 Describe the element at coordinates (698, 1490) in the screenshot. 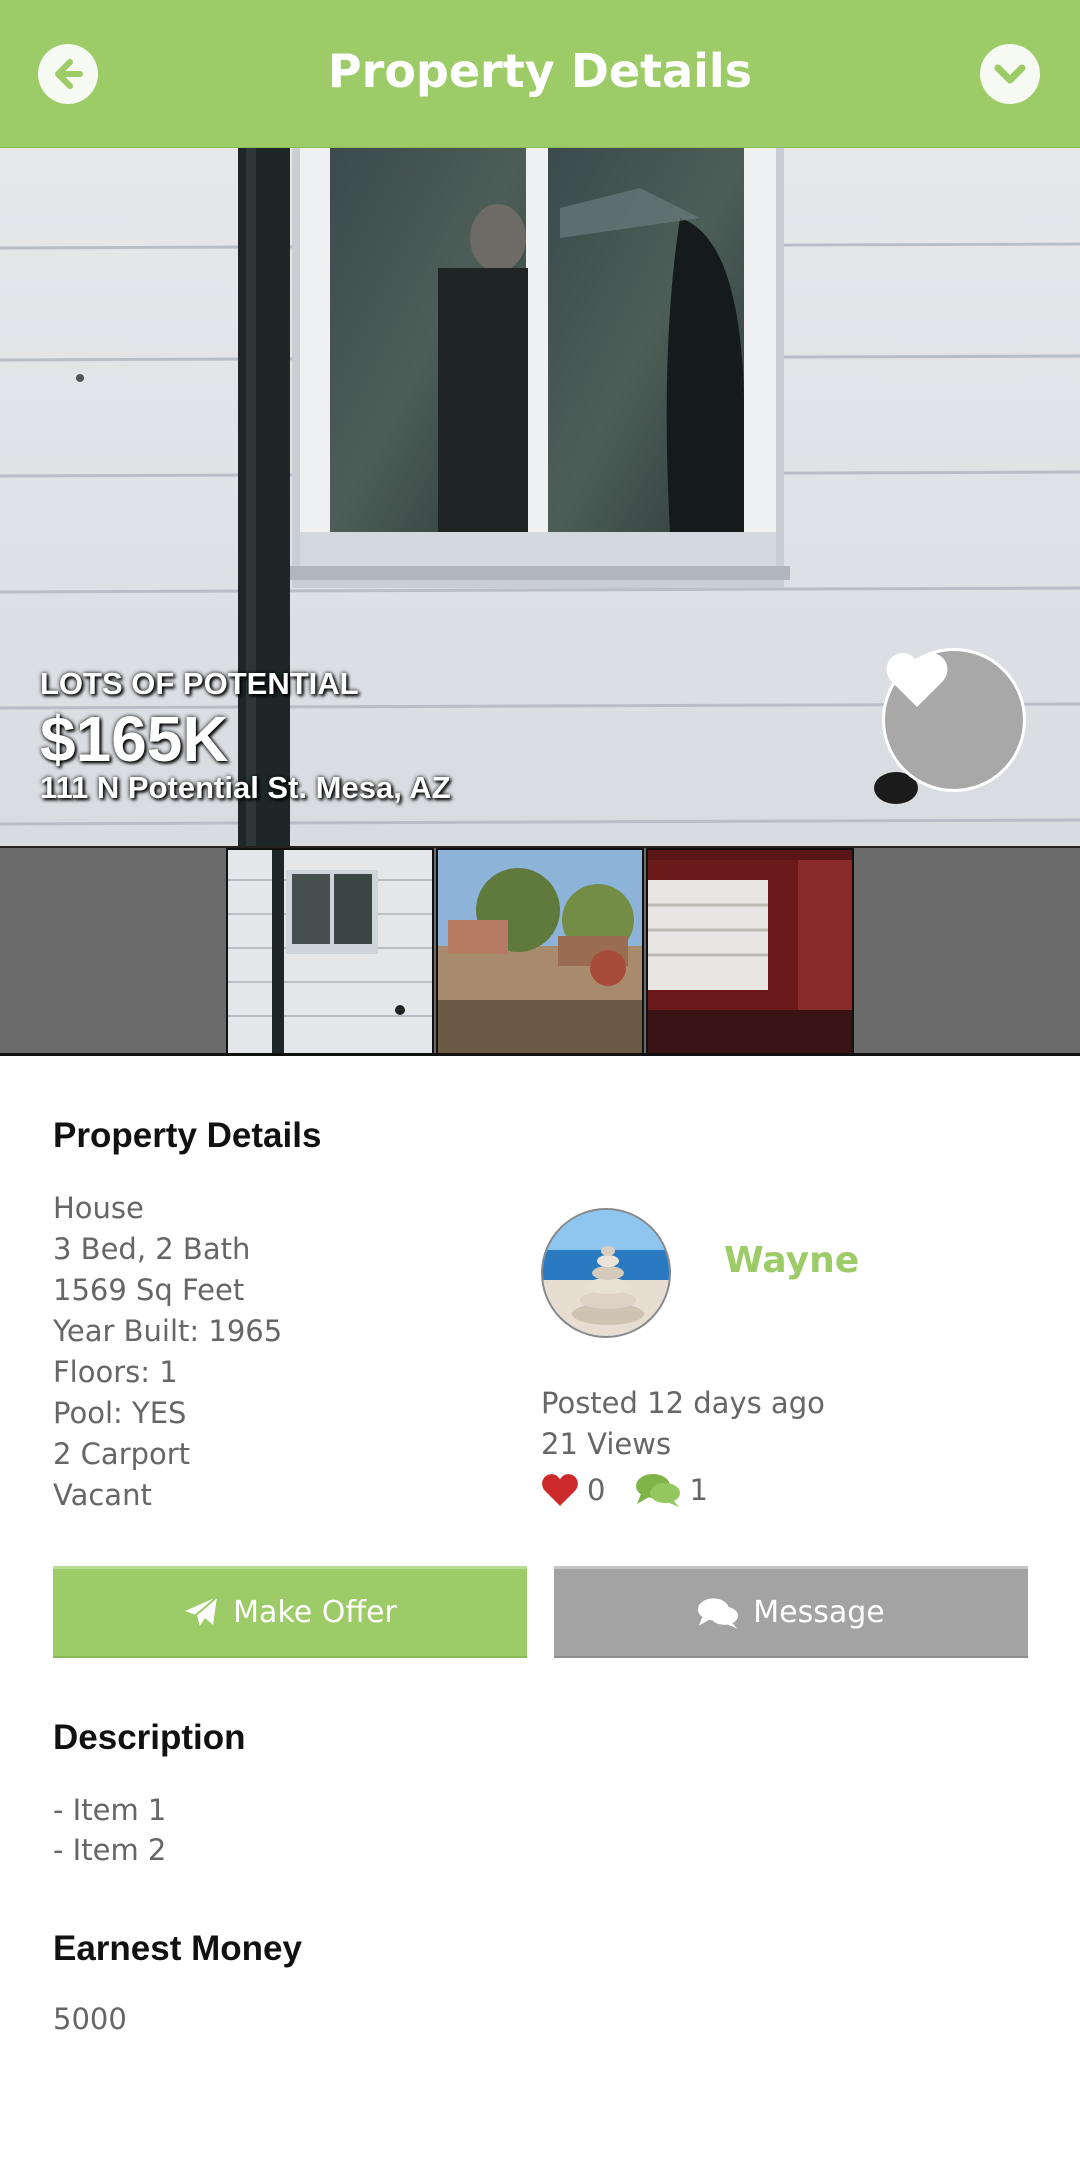

I see `comment-count: 1` at that location.